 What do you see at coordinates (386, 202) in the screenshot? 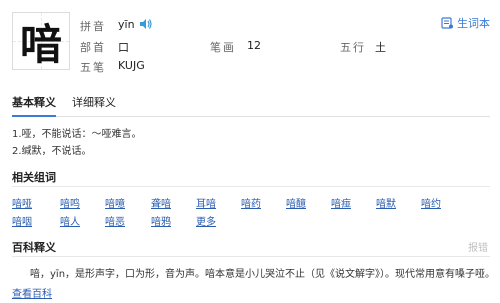
I see `related-word: 喑默` at bounding box center [386, 202].